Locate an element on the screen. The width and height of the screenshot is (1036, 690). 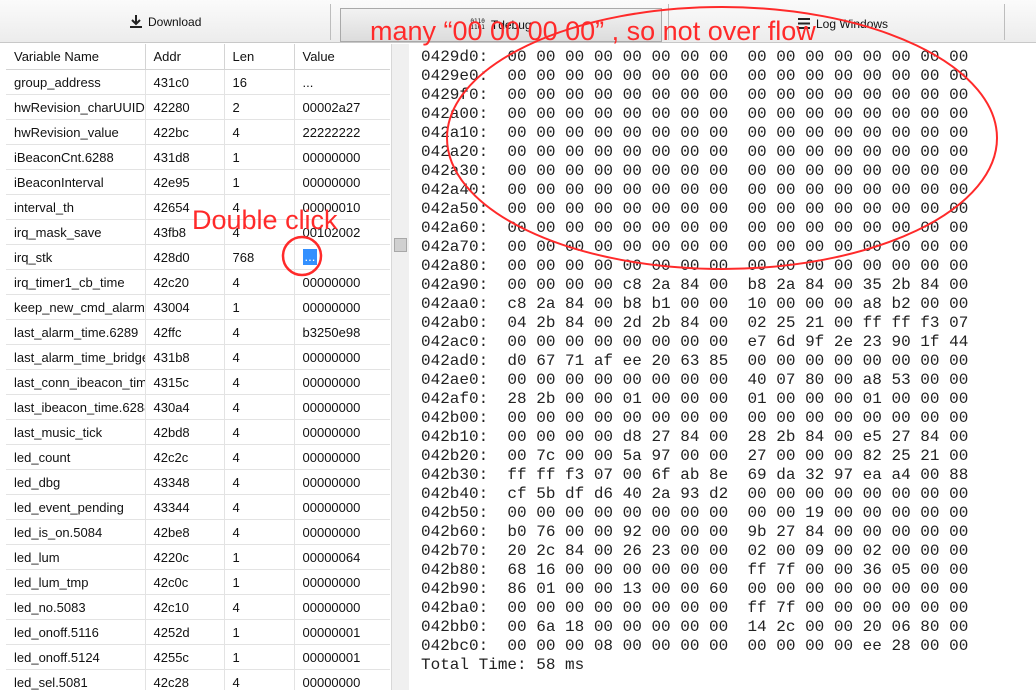
table-row: keep_new_cmd_alarm 43004 1 00000000 is located at coordinates (198, 307).